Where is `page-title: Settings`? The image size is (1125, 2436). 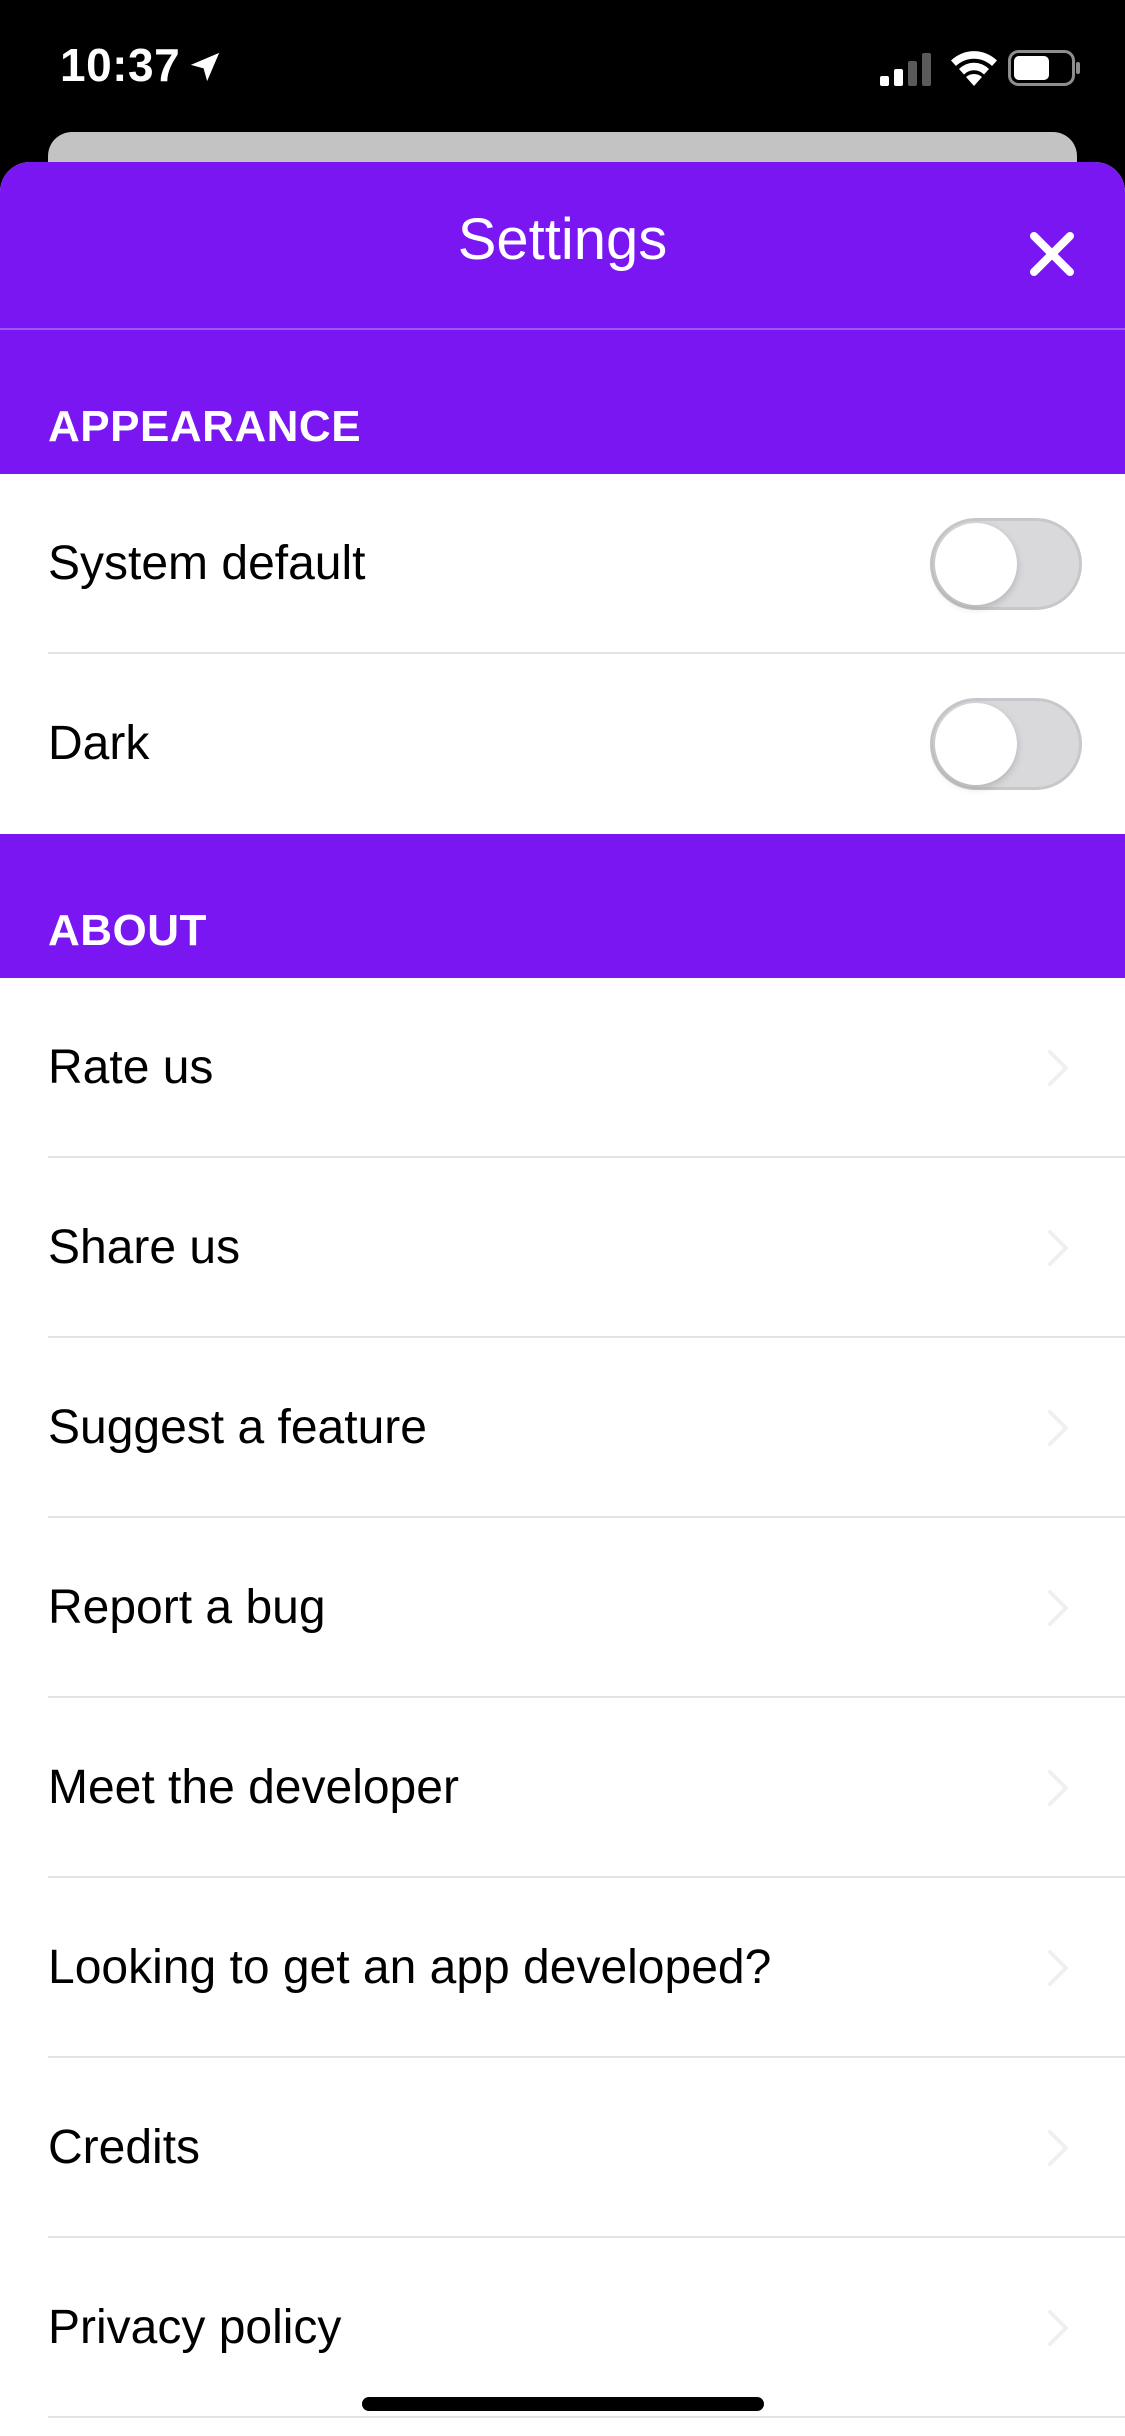
page-title: Settings is located at coordinates (562, 239).